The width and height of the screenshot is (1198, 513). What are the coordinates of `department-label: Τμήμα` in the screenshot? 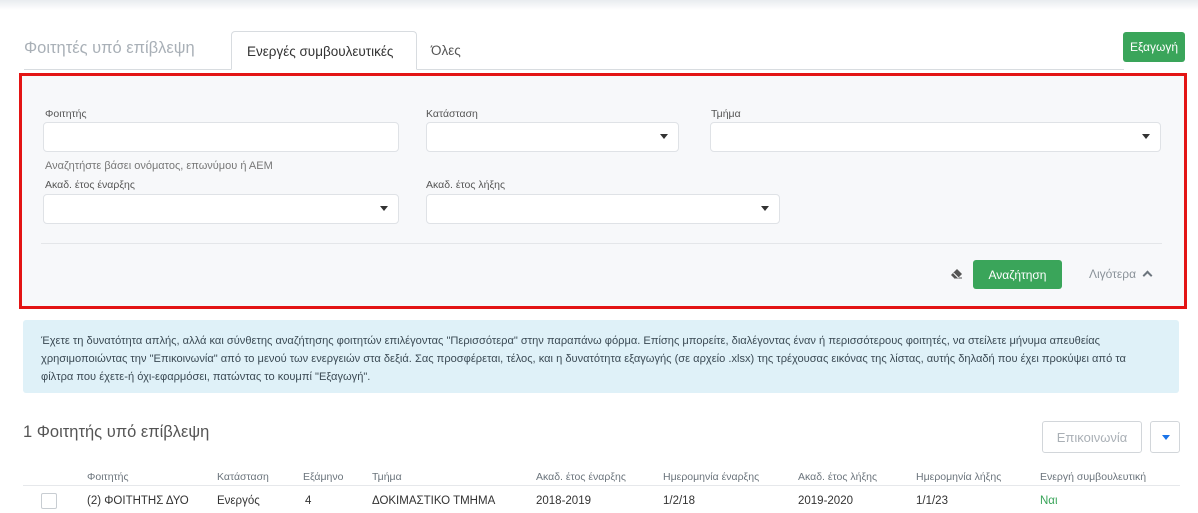 It's located at (726, 114).